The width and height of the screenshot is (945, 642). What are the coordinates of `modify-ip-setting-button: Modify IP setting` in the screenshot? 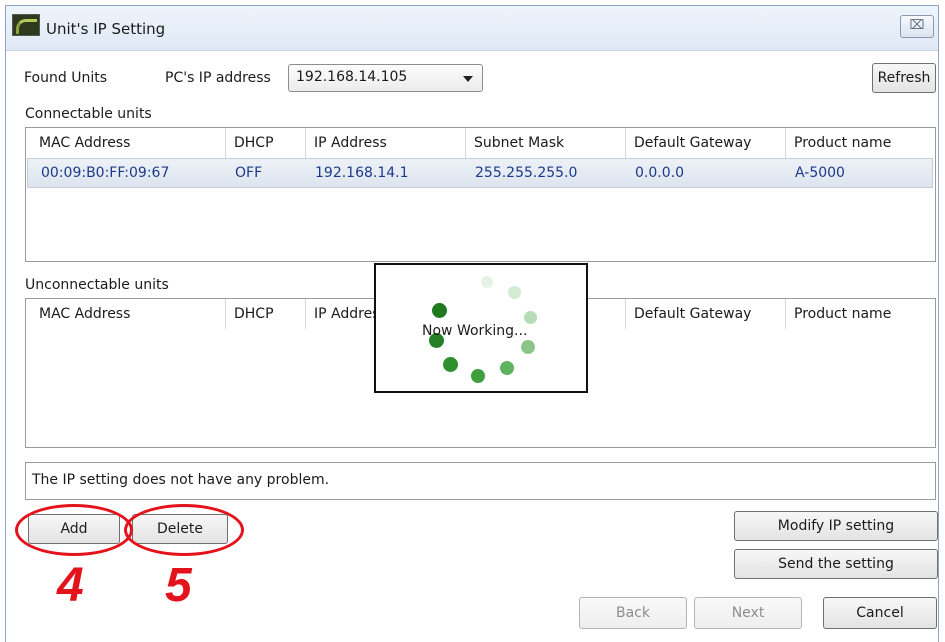 It's located at (836, 526).